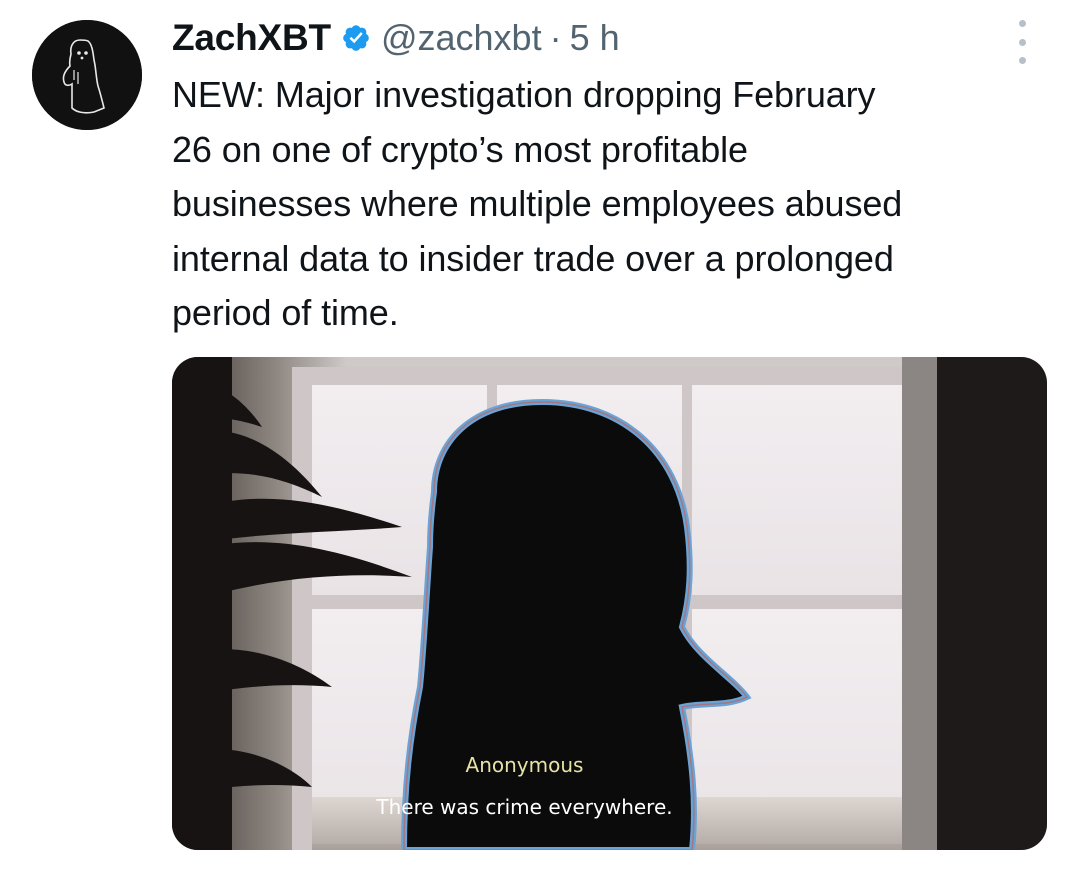 The image size is (1080, 870). I want to click on author-handle: @zachxbt, so click(461, 38).